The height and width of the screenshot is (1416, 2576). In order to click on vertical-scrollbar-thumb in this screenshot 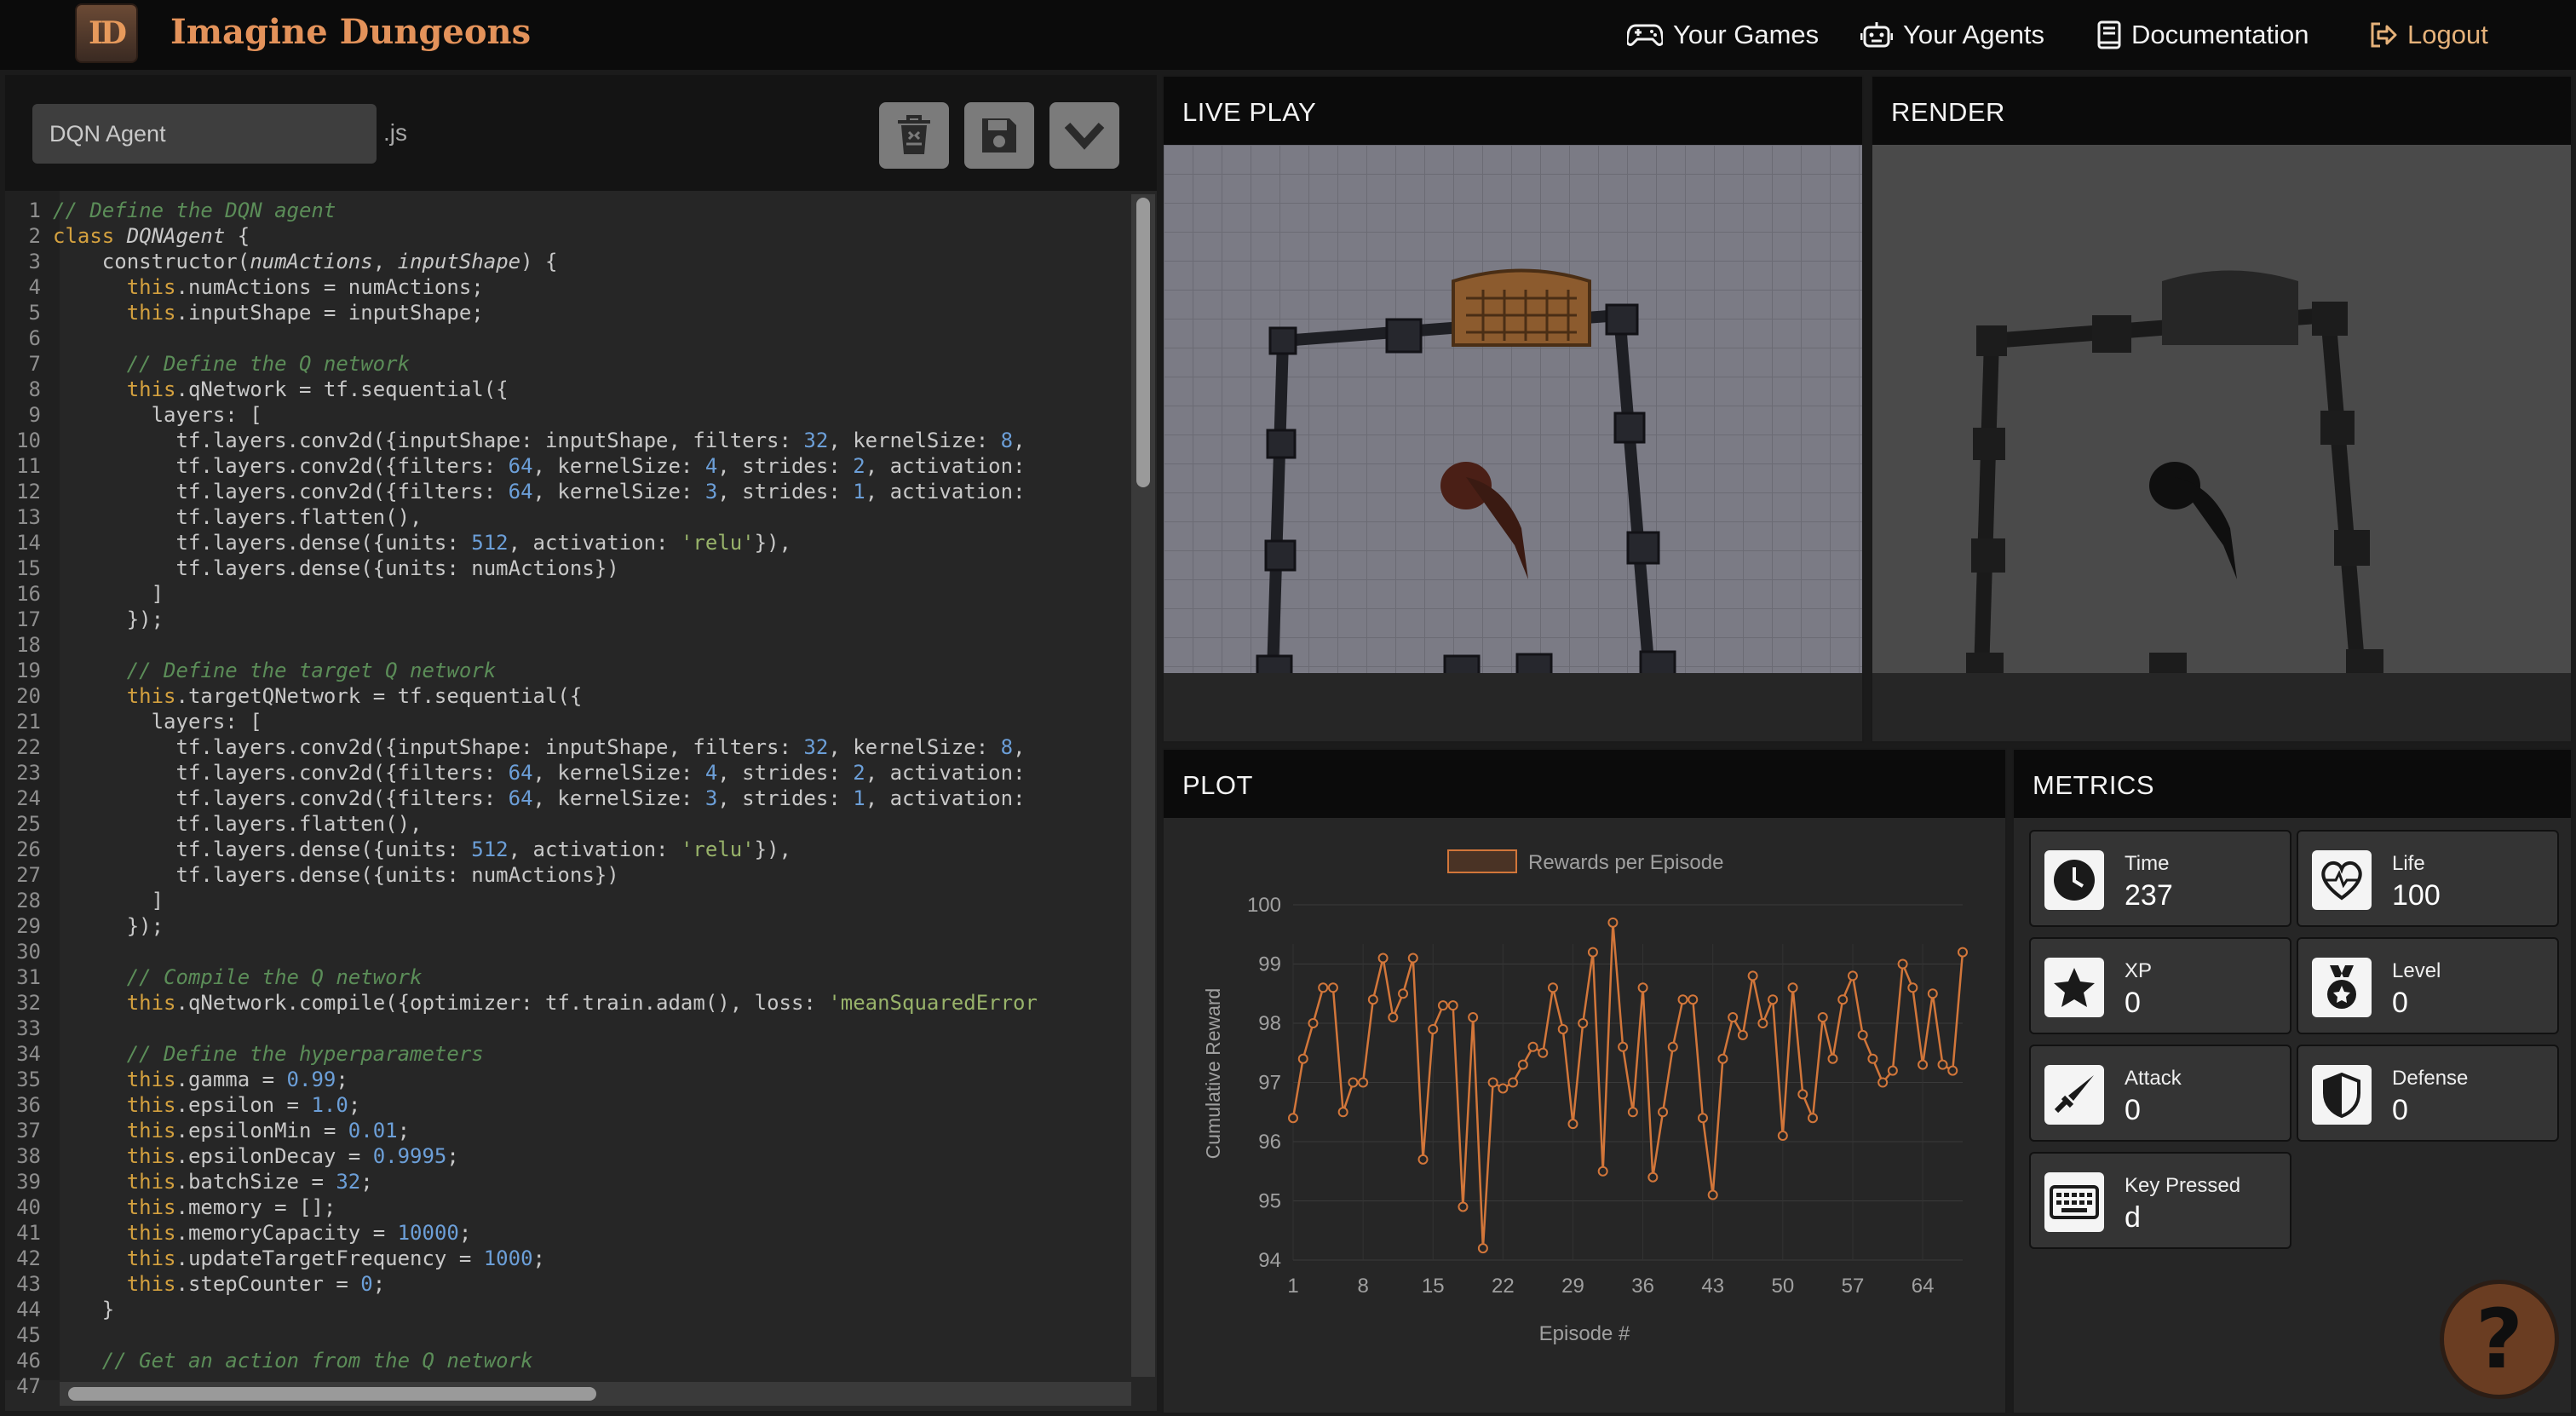, I will do `click(1143, 342)`.